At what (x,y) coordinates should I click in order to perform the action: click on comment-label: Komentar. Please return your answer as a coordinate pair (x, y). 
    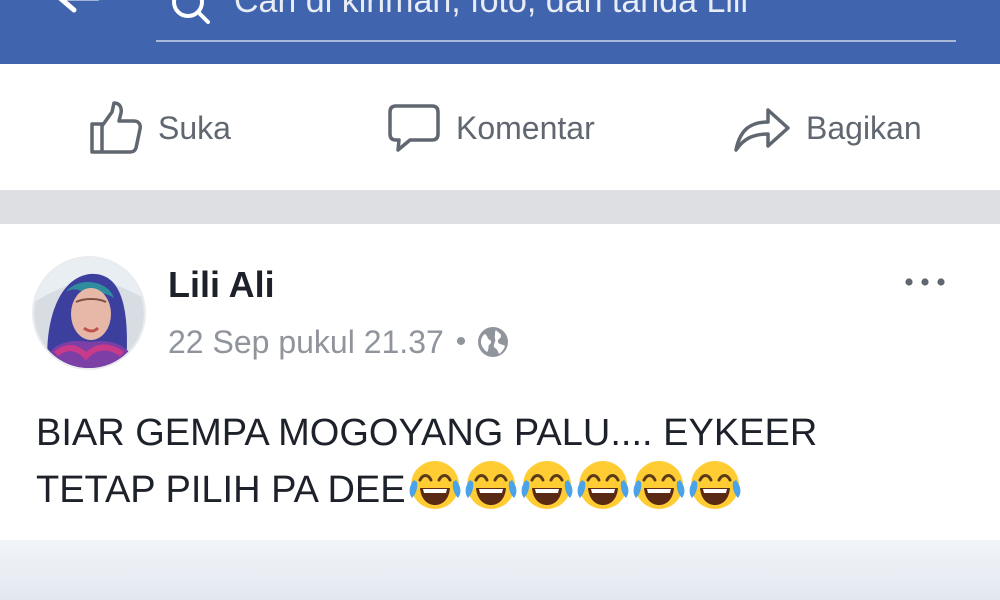
    Looking at the image, I should click on (525, 127).